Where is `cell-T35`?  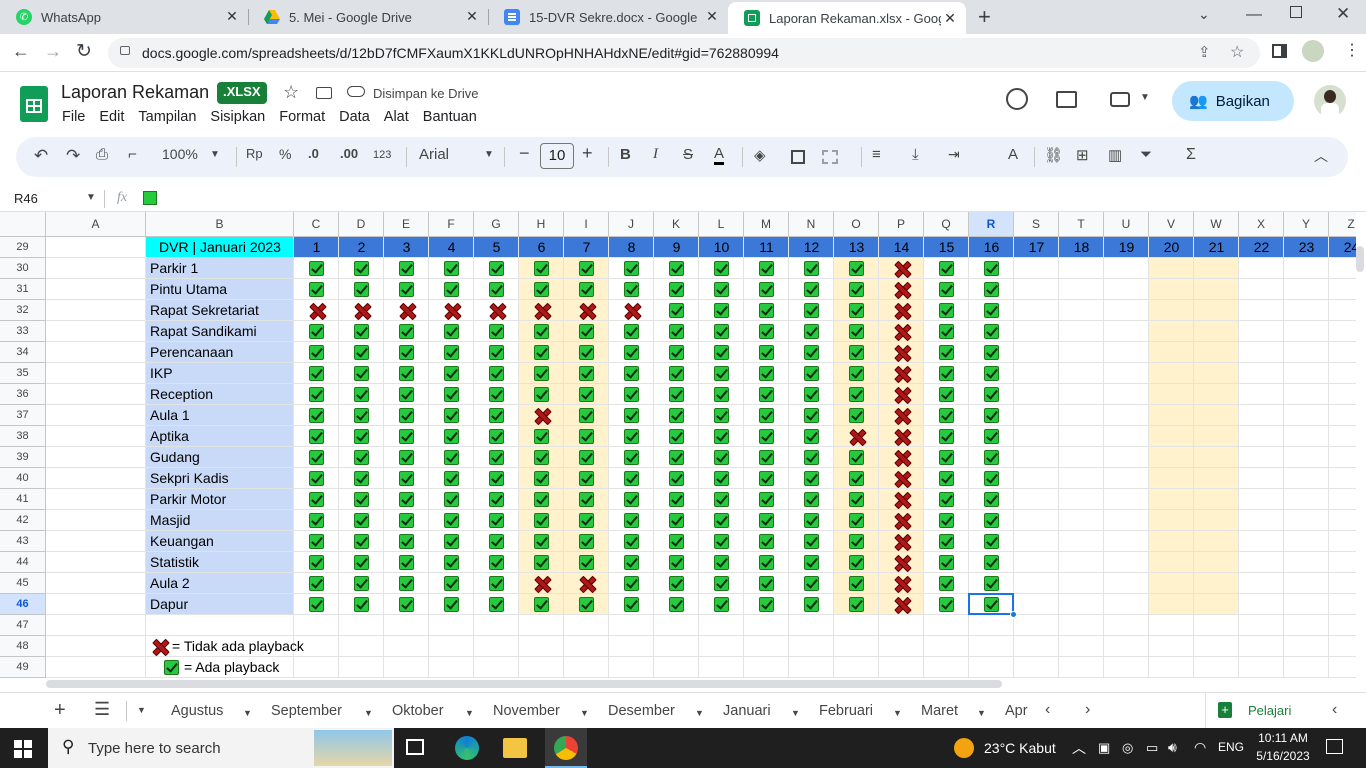
cell-T35 is located at coordinates (1081, 373).